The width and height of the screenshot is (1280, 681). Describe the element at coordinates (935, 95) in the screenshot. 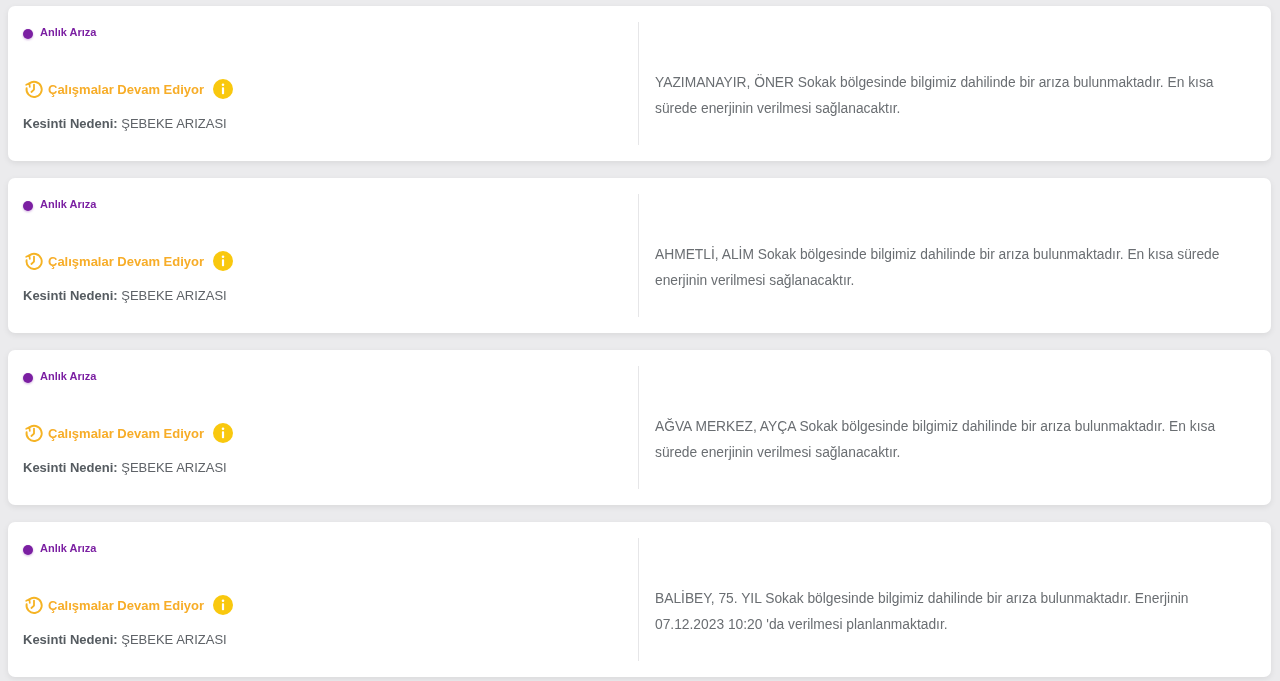

I see `outage-description: YAZIMANAYIR, ÖNER Sokak bölgesinde bilgimiz dahilinde bir arıza bulunmaktadır. En kısa sürede enerjinin verilmesi sağlanacaktır.` at that location.